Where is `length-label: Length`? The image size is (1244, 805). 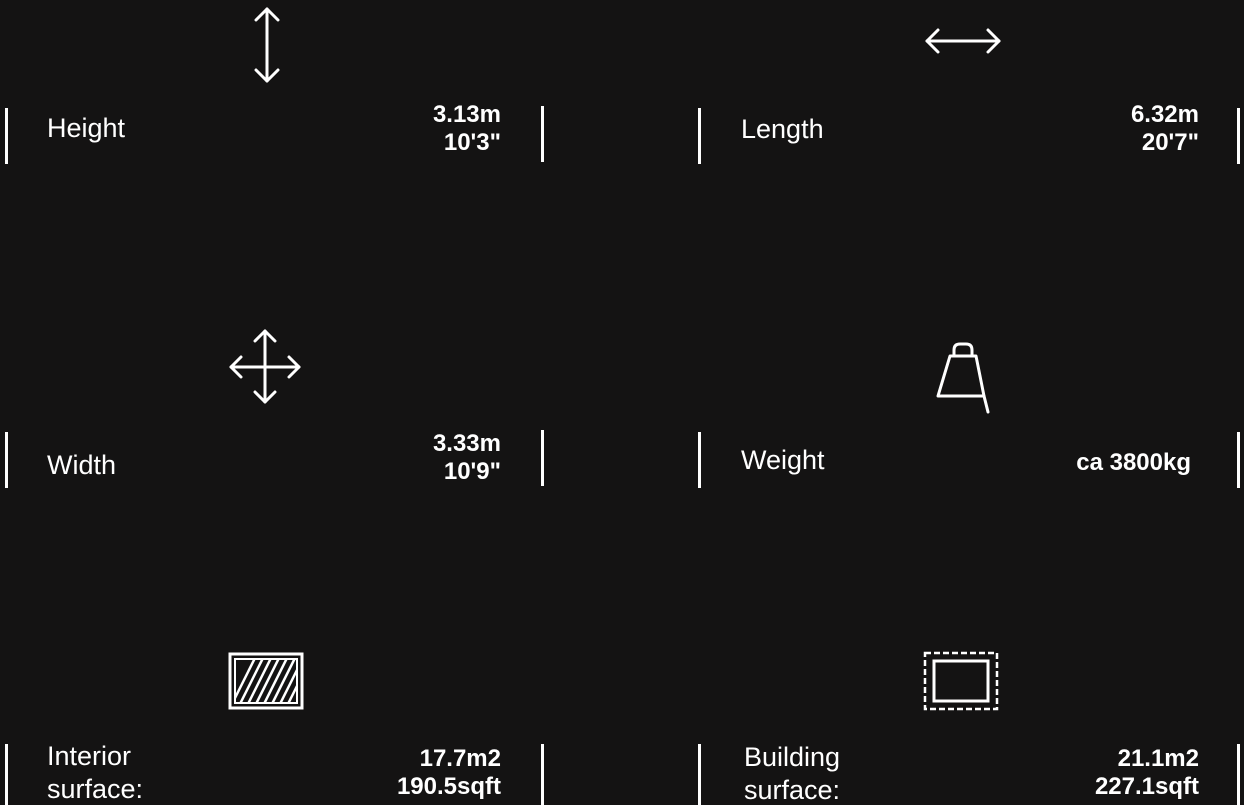 length-label: Length is located at coordinates (782, 129).